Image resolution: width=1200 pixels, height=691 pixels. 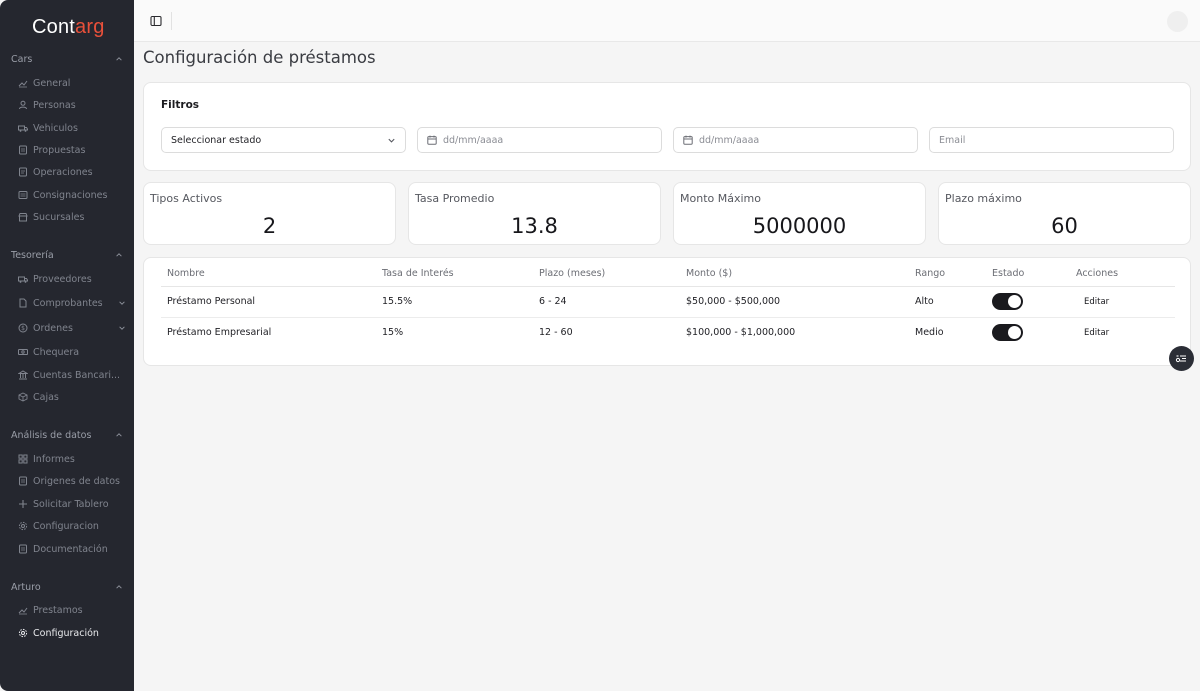 I want to click on store-icon, so click(x=23, y=217).